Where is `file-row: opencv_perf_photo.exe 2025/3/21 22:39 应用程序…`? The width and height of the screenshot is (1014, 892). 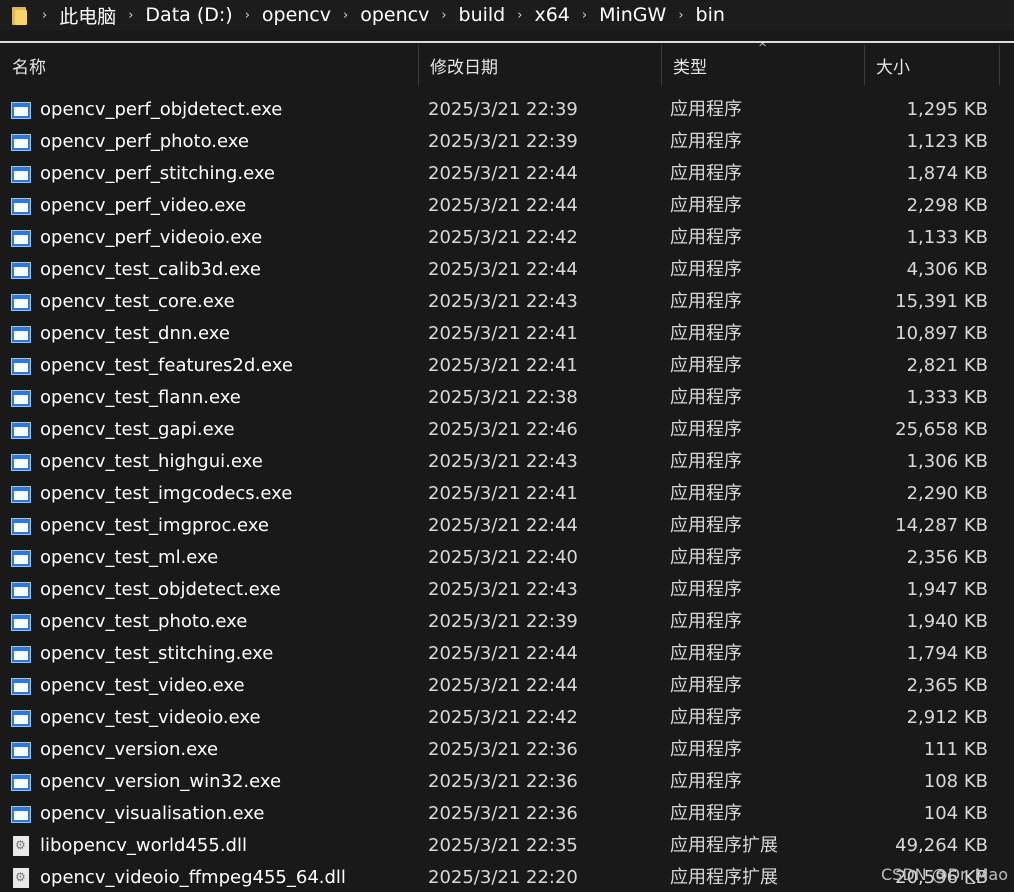 file-row: opencv_perf_photo.exe 2025/3/21 22:39 应用程序… is located at coordinates (507, 142).